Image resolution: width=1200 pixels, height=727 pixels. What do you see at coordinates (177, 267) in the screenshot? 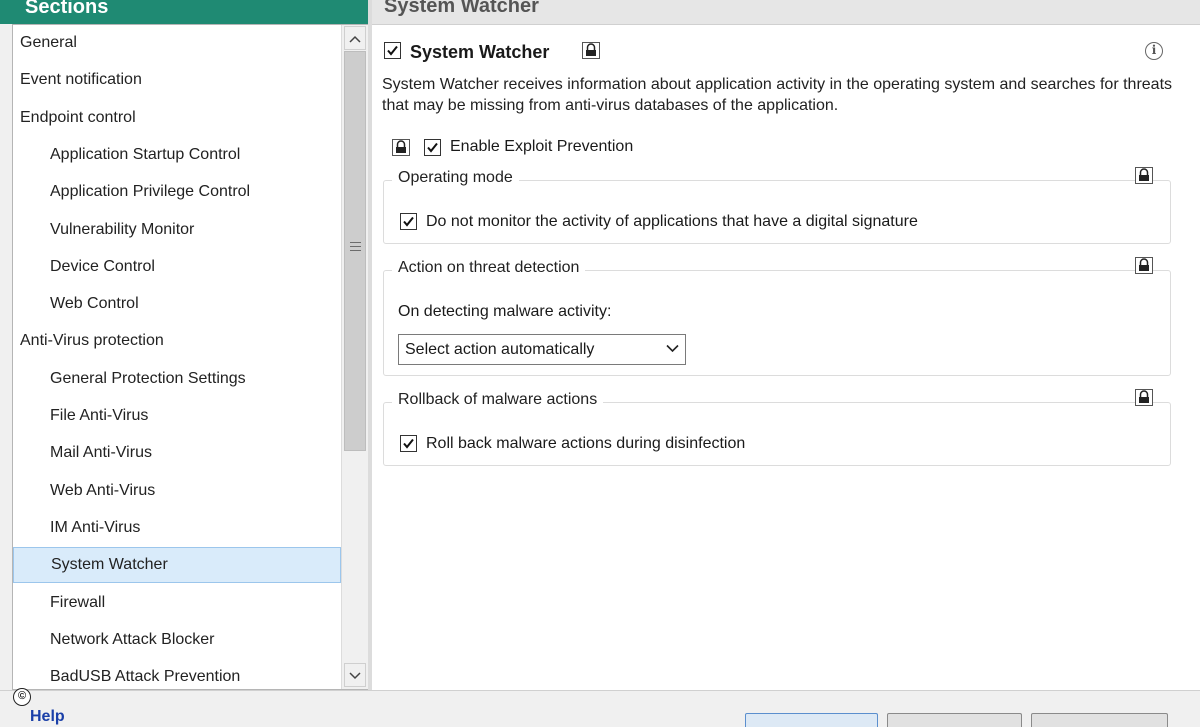
I see `sidebar-item-device-control: Device Control` at bounding box center [177, 267].